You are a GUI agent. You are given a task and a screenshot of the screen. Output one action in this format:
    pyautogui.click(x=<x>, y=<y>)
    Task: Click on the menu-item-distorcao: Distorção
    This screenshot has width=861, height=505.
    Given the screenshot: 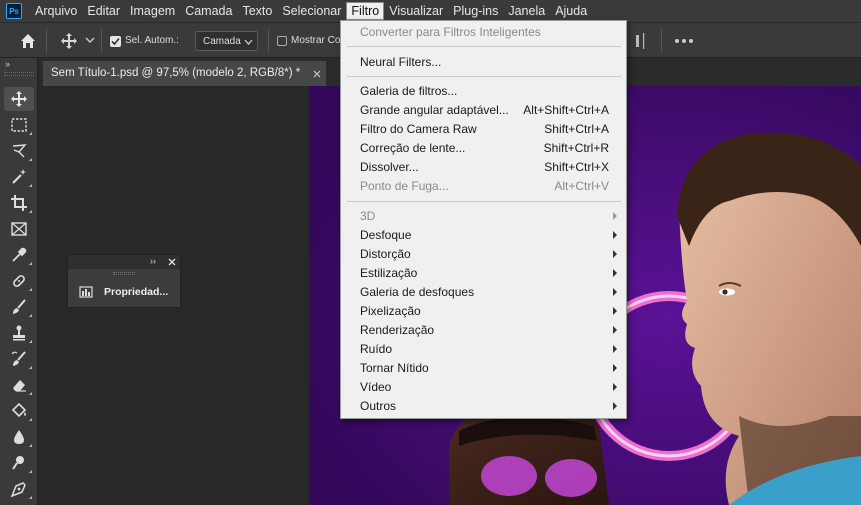 What is the action you would take?
    pyautogui.click(x=483, y=254)
    